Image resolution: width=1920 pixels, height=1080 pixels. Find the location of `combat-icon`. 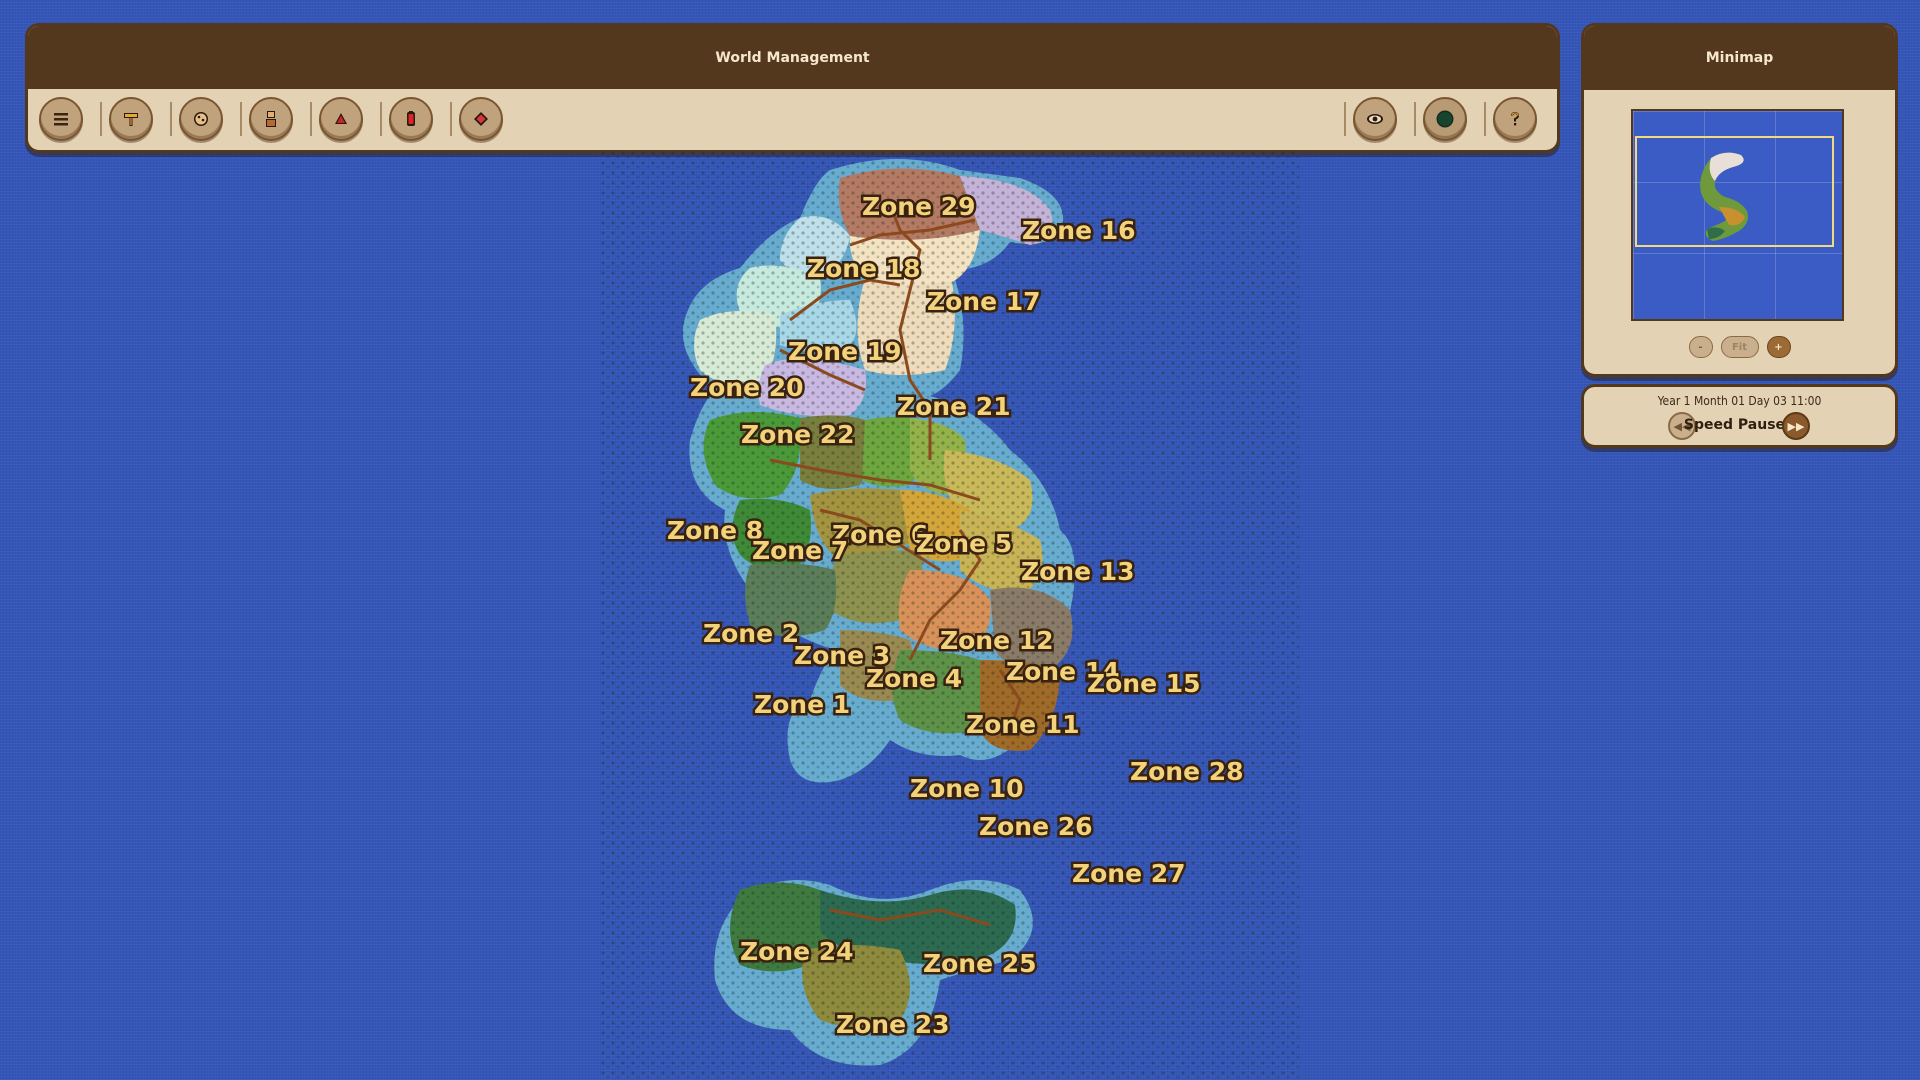

combat-icon is located at coordinates (341, 118).